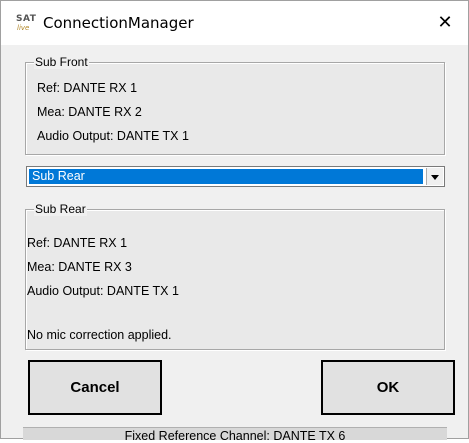  What do you see at coordinates (89, 112) in the screenshot?
I see `sub-front-mea: Mea: DANTE RX 2` at bounding box center [89, 112].